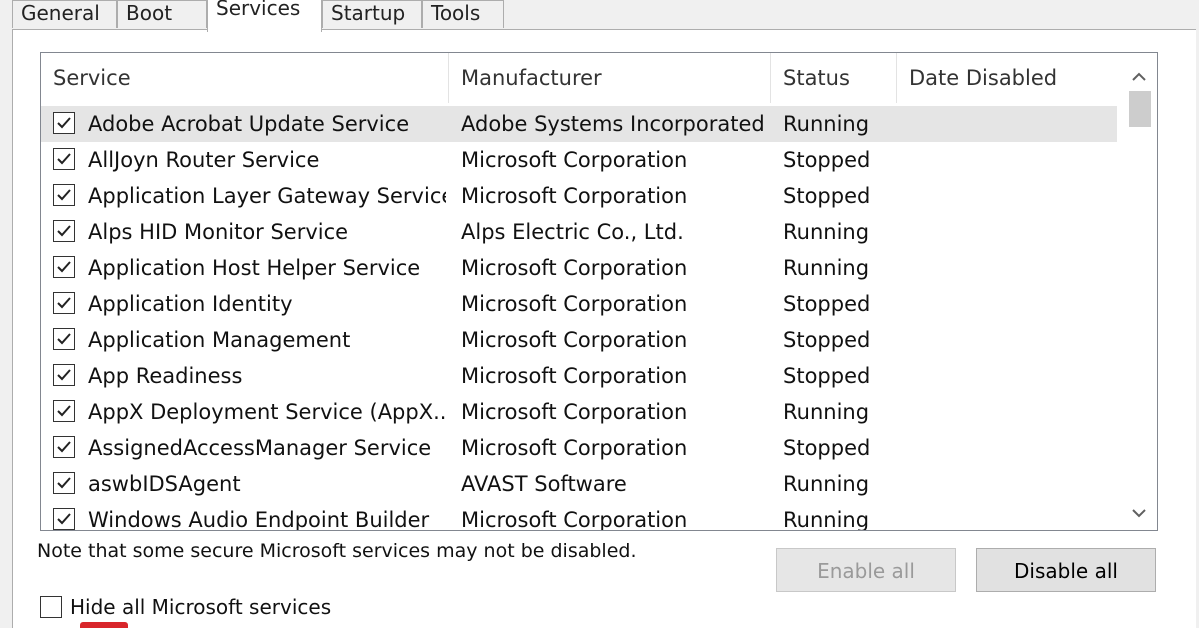  I want to click on red-annotation-mark, so click(104, 625).